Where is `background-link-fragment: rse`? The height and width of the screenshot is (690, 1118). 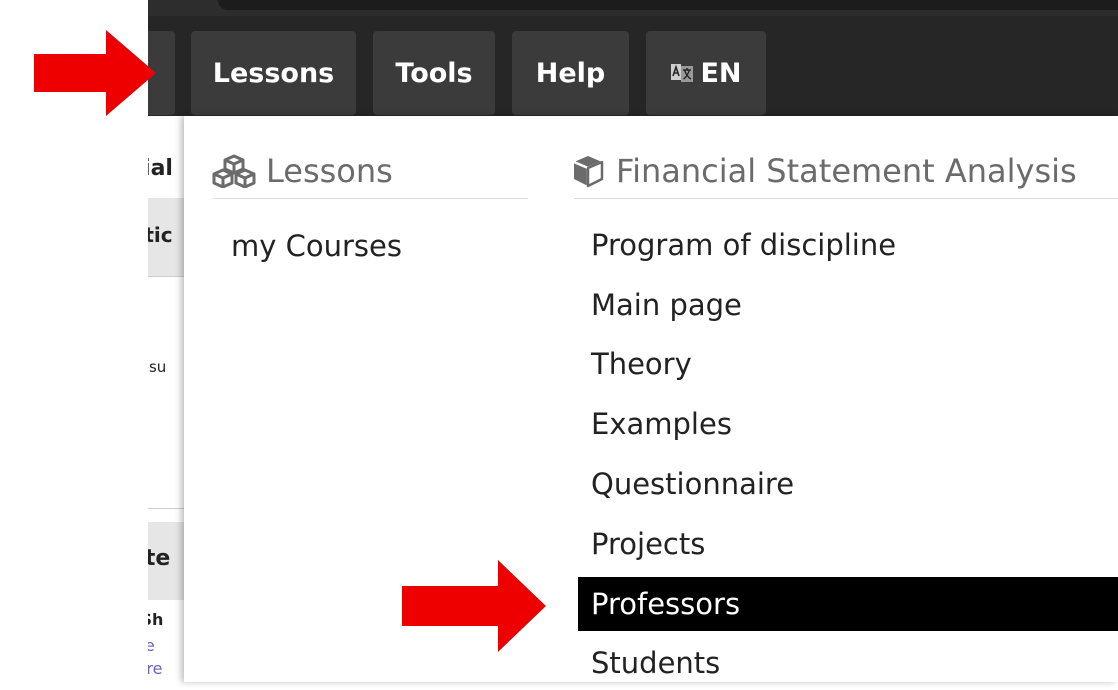 background-link-fragment: rse is located at coordinates (151, 645).